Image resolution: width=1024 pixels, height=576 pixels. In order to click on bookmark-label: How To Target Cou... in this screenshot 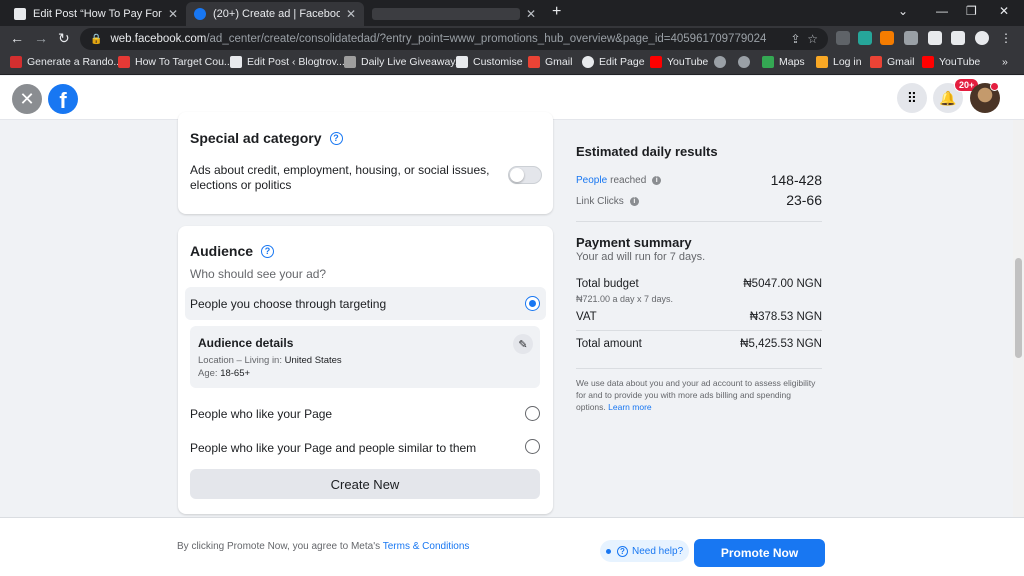, I will do `click(184, 62)`.